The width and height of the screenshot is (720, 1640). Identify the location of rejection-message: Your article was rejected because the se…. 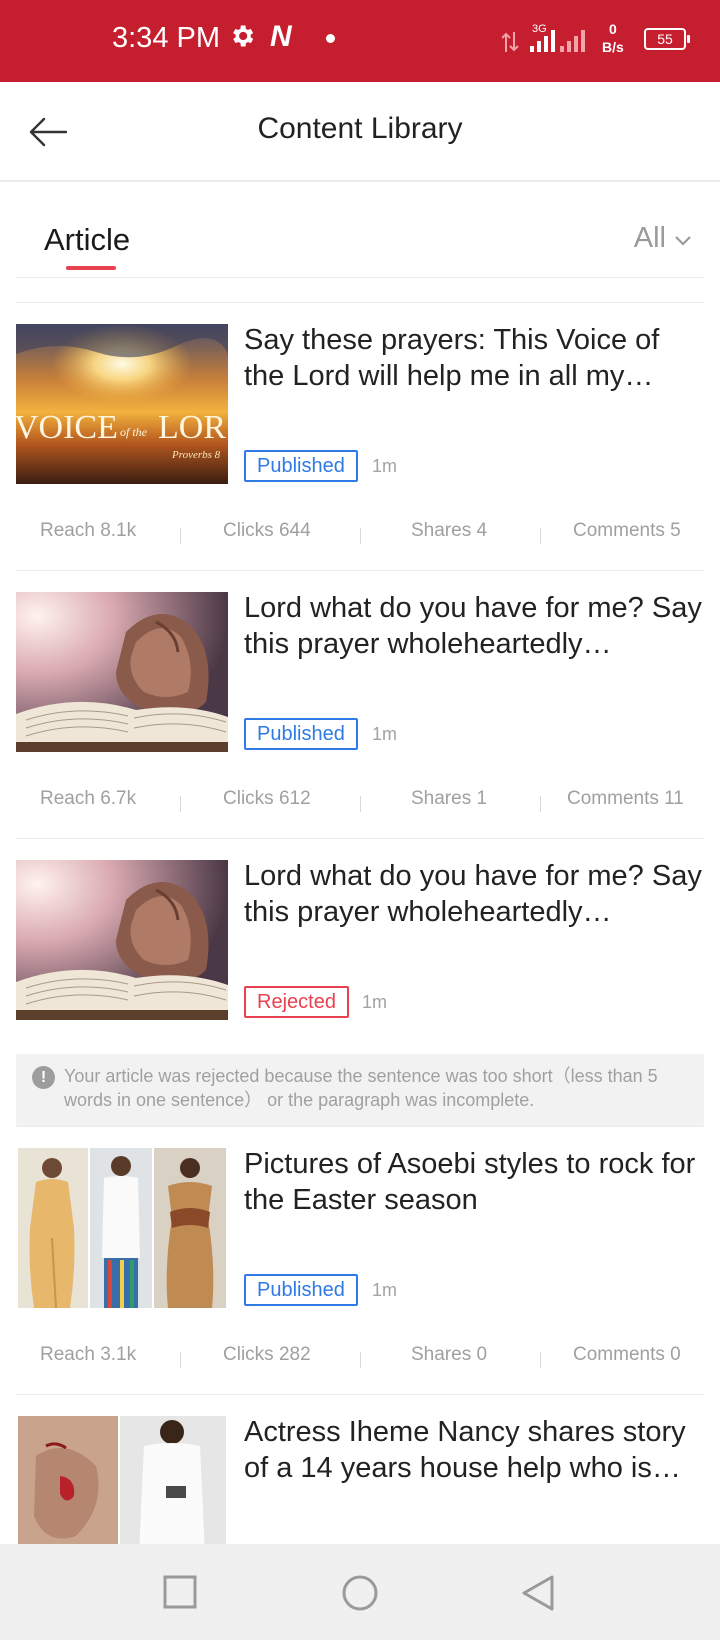
(361, 1088).